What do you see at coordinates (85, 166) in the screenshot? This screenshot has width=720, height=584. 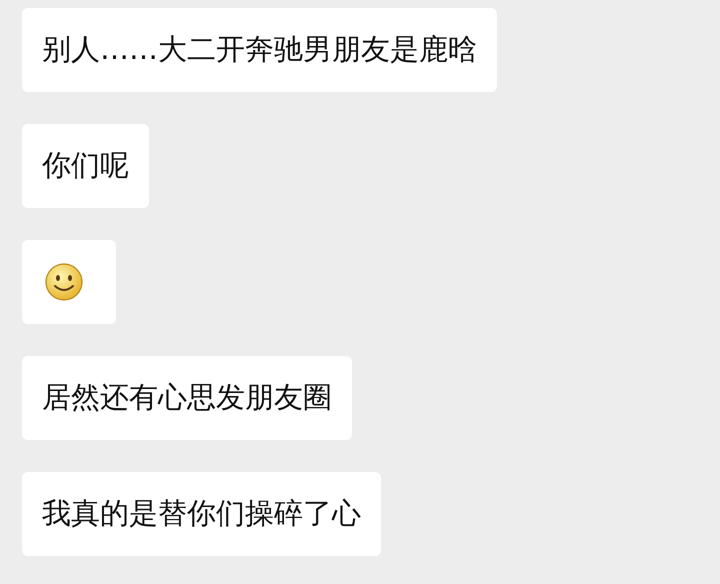 I see `message-bubble: 你们呢` at bounding box center [85, 166].